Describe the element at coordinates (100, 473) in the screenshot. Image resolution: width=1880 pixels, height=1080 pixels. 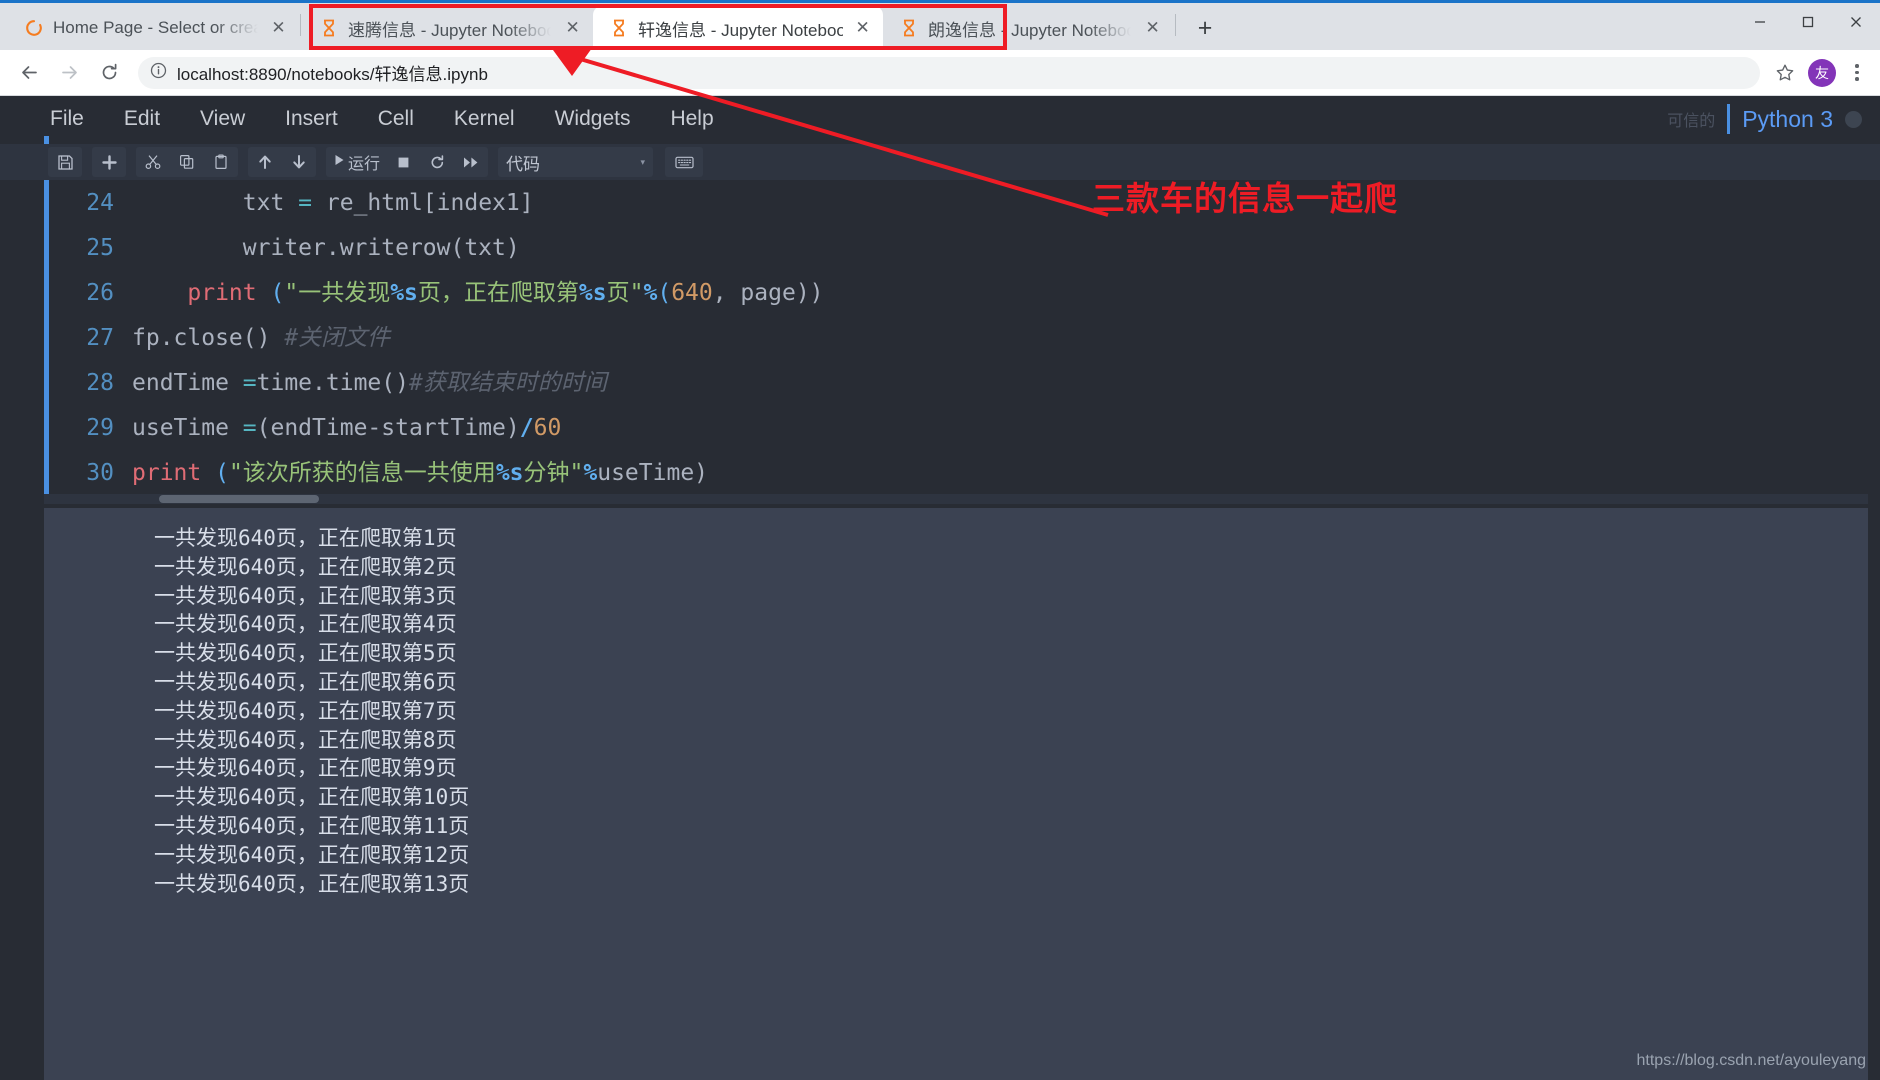
I see `line-number: 30` at that location.